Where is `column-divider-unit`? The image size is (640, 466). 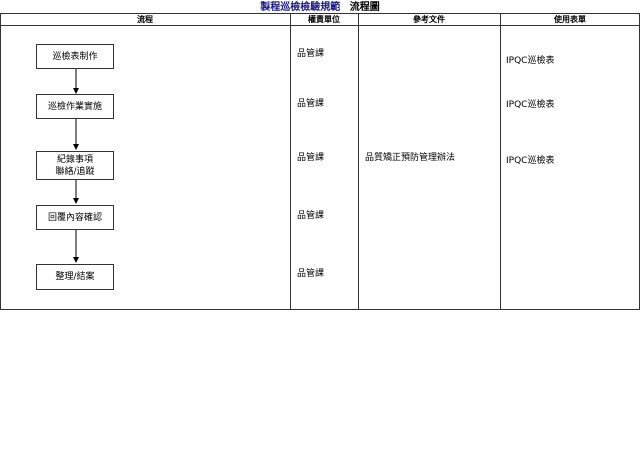
column-divider-unit is located at coordinates (290, 161).